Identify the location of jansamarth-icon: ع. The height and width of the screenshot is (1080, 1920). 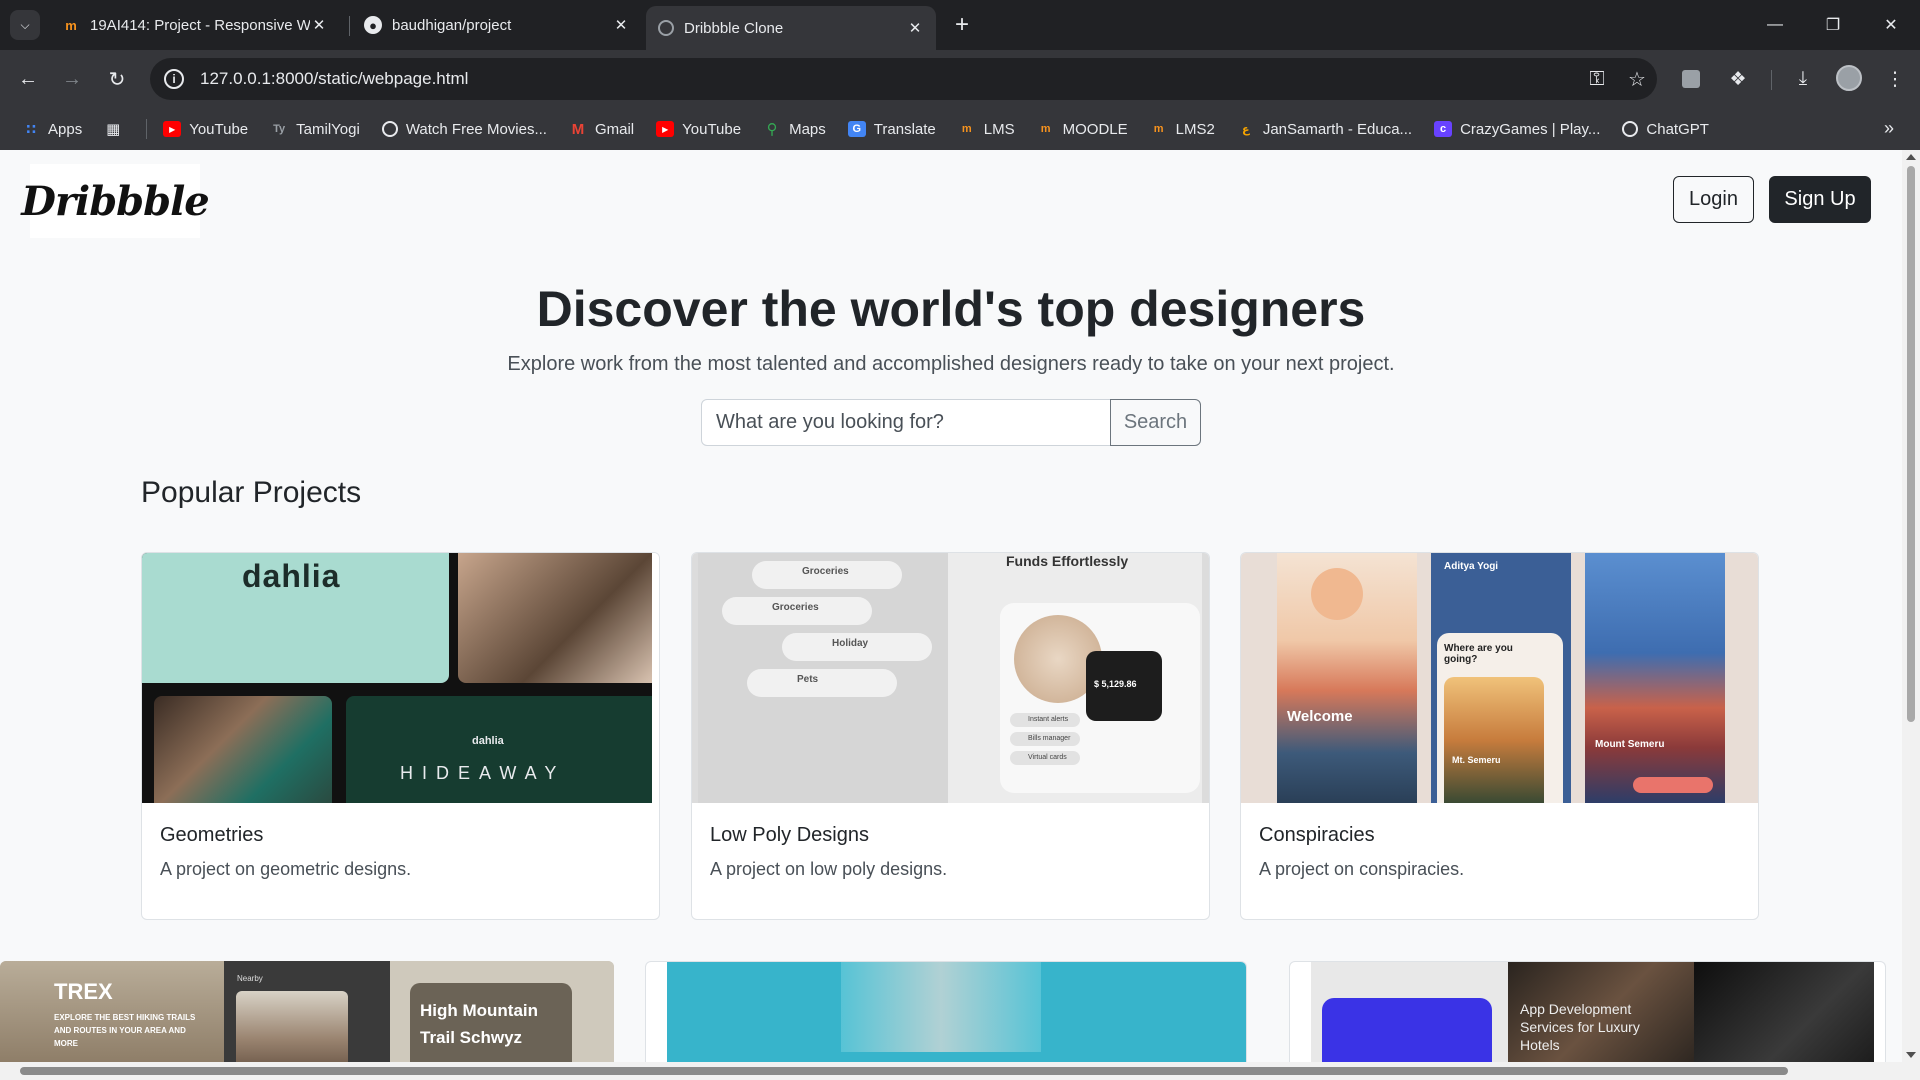
(1246, 129).